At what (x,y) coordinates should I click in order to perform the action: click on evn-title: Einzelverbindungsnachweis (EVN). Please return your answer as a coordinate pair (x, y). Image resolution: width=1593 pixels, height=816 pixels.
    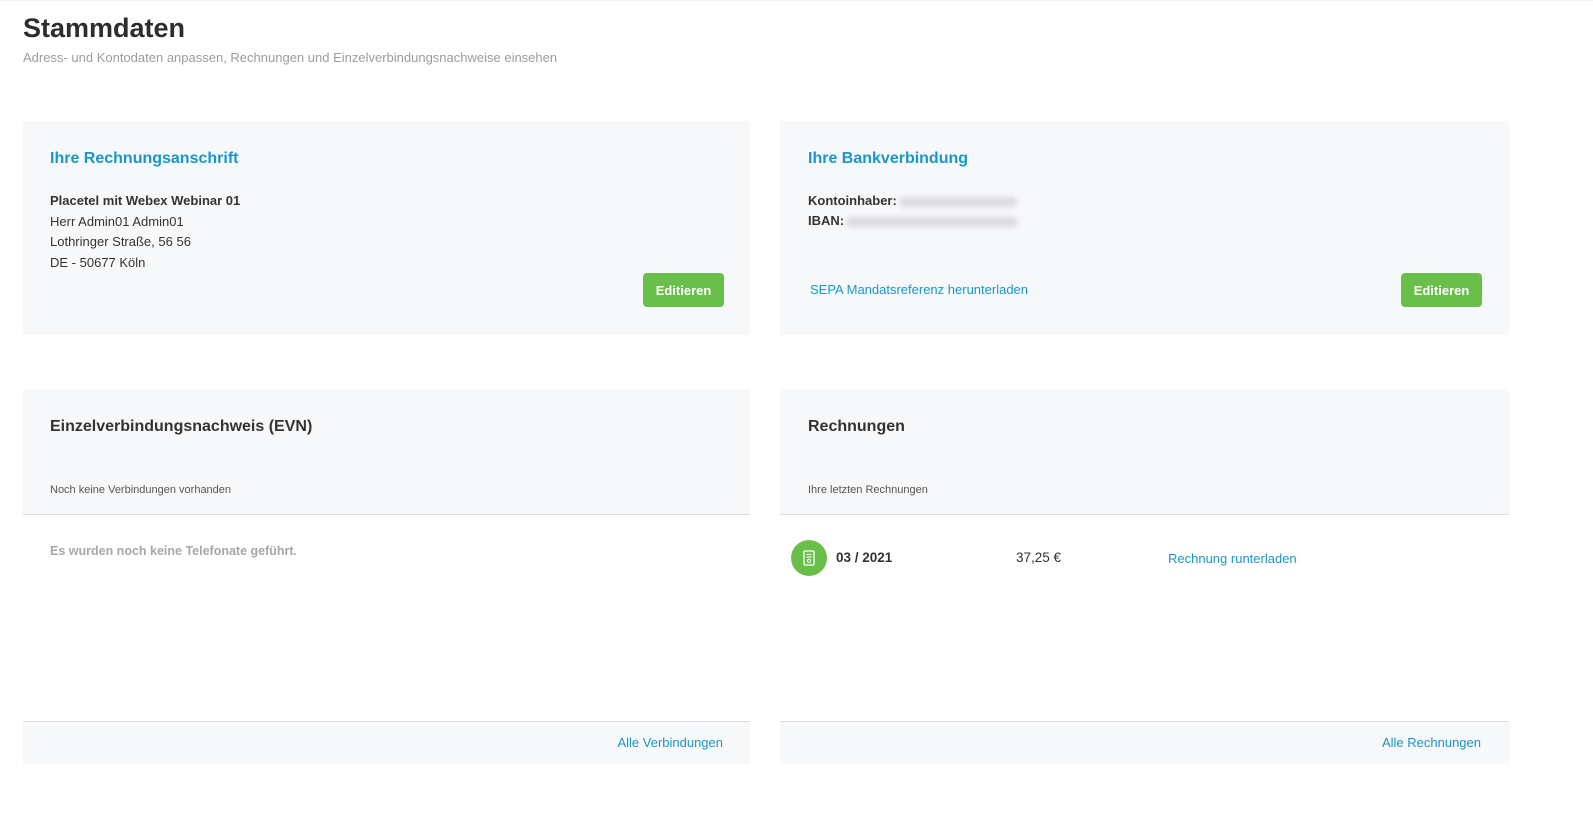
    Looking at the image, I should click on (181, 426).